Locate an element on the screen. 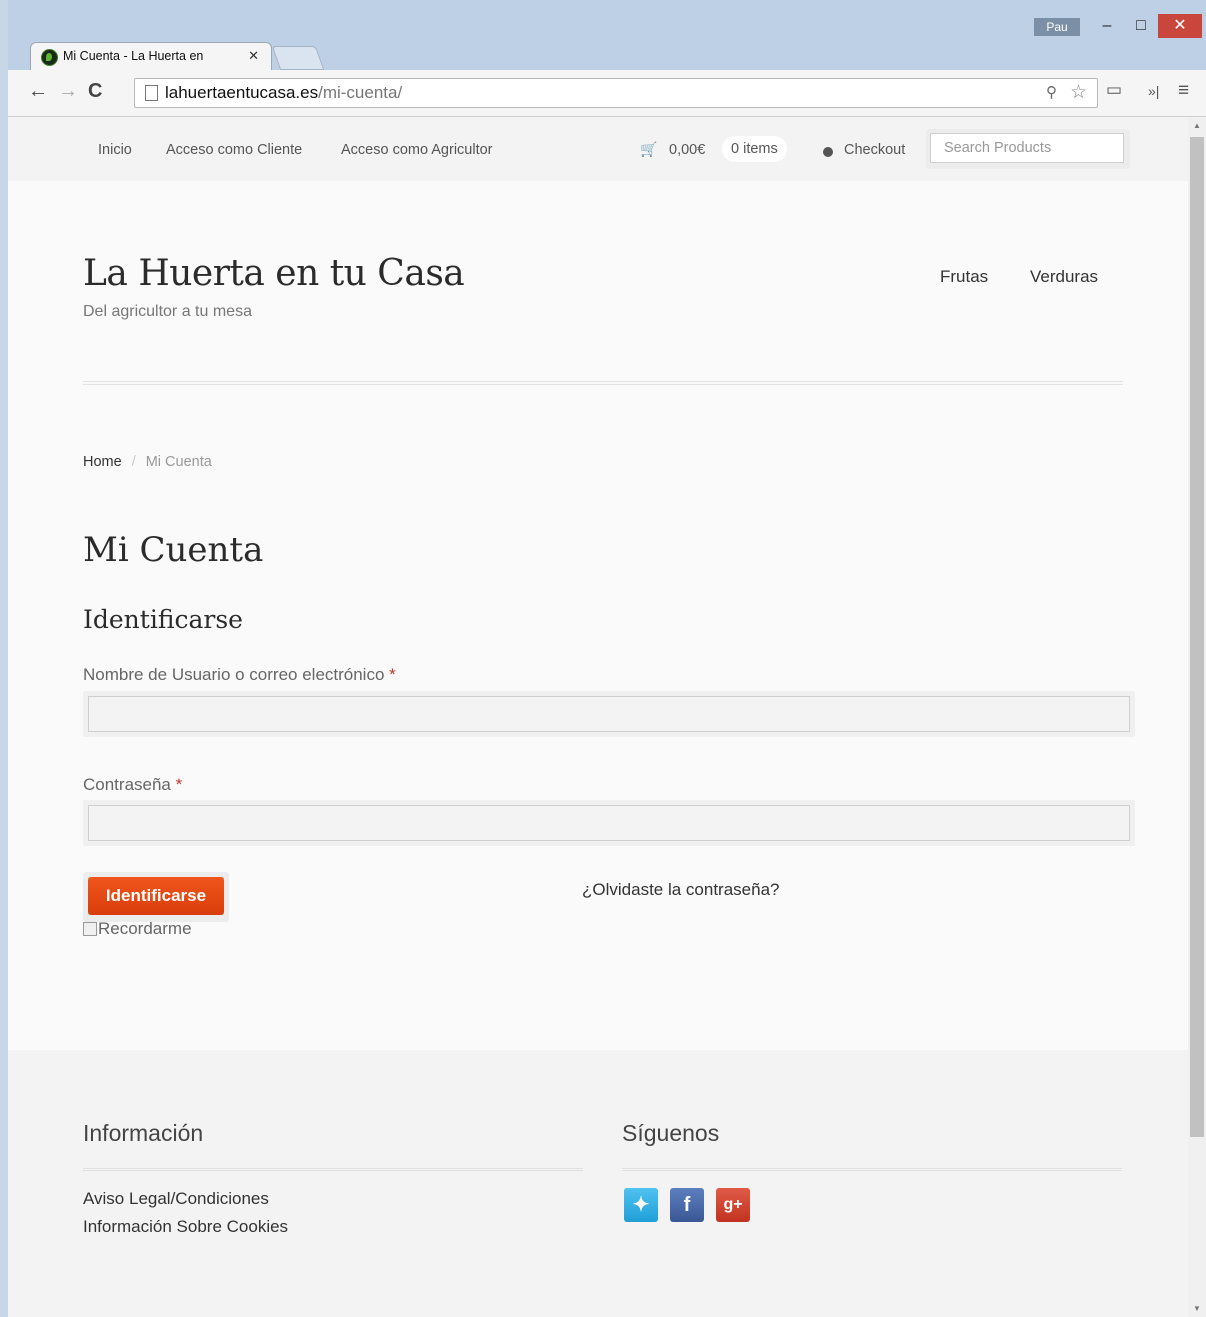  login-button: Identificarse is located at coordinates (156, 896).